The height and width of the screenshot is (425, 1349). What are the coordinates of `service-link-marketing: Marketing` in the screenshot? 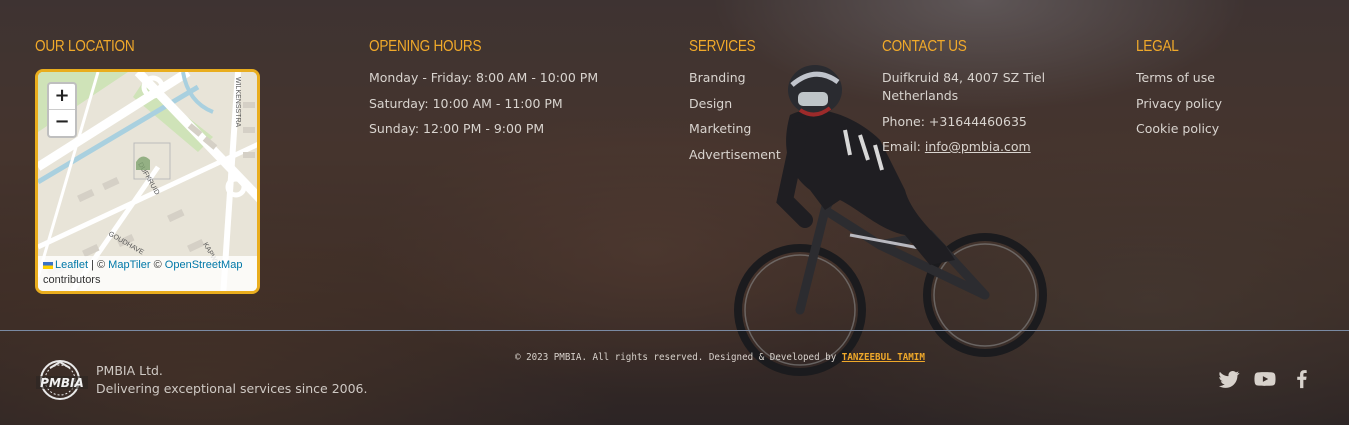 It's located at (735, 129).